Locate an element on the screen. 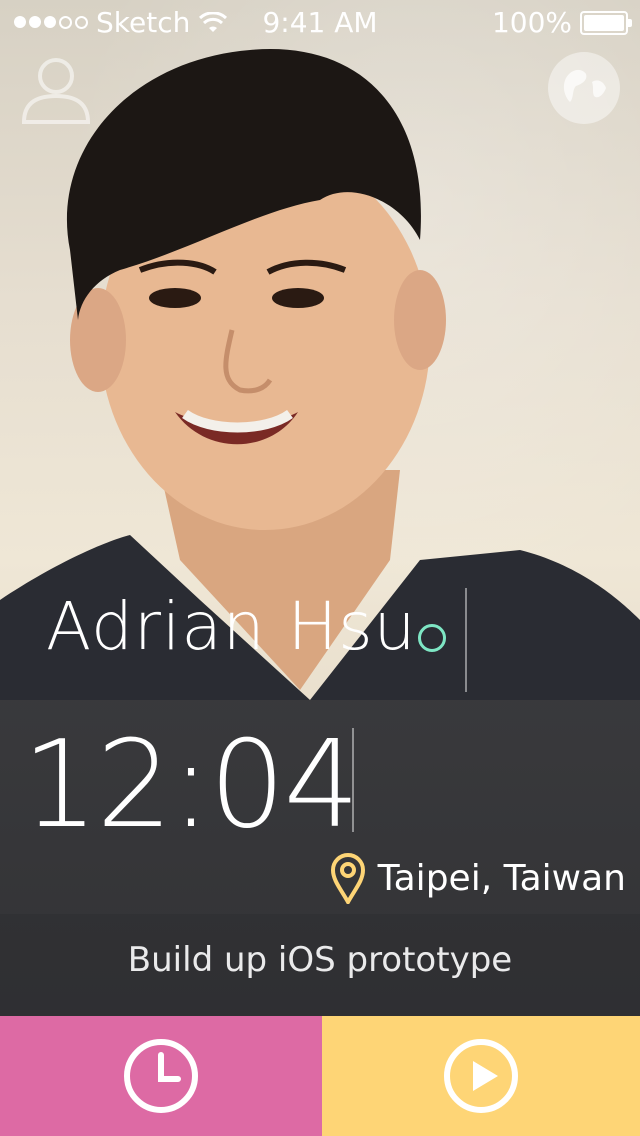 The width and height of the screenshot is (640, 1136). online-status-icon is located at coordinates (432, 638).